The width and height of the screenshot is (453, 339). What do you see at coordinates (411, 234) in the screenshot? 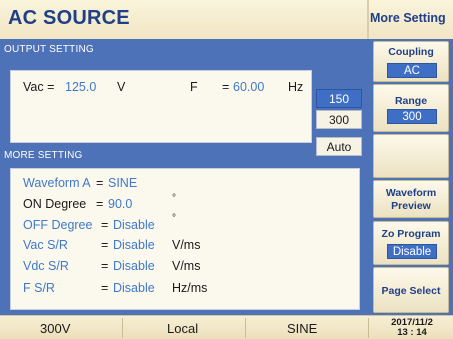
I see `zo-program-label: Zo Program` at bounding box center [411, 234].